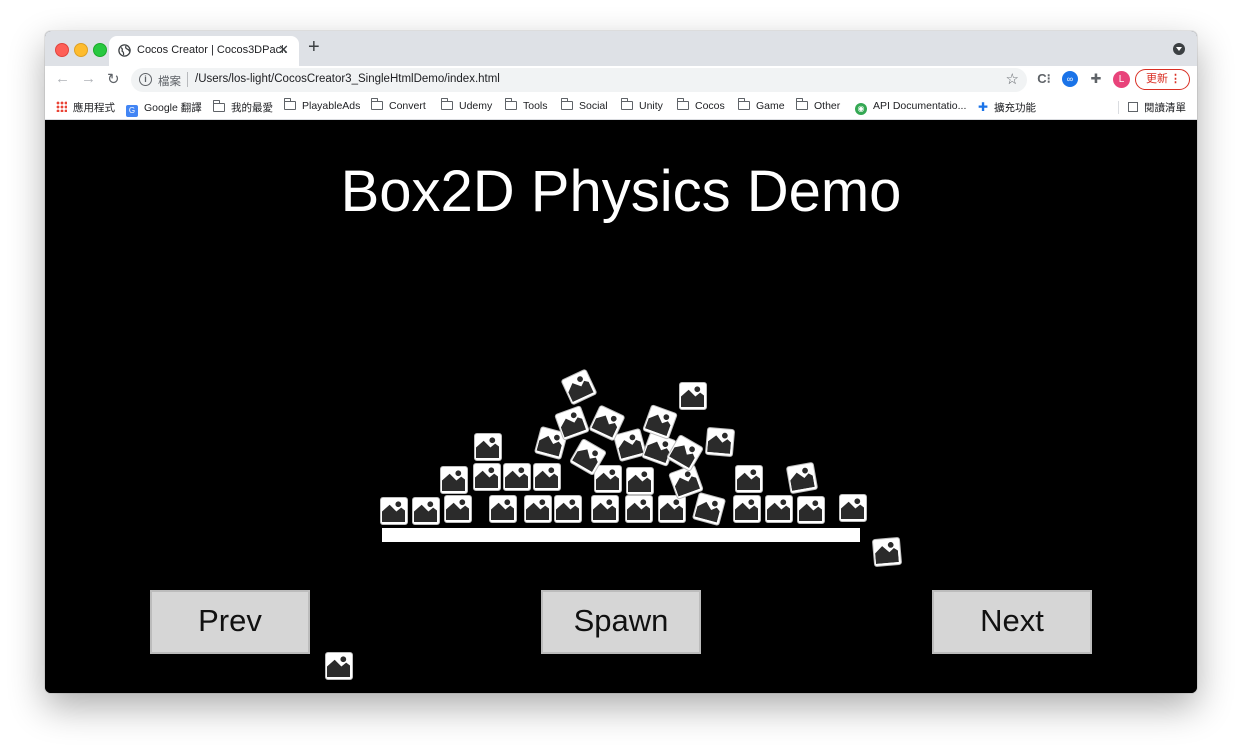 The width and height of the screenshot is (1242, 753). I want to click on ground-platform, so click(621, 535).